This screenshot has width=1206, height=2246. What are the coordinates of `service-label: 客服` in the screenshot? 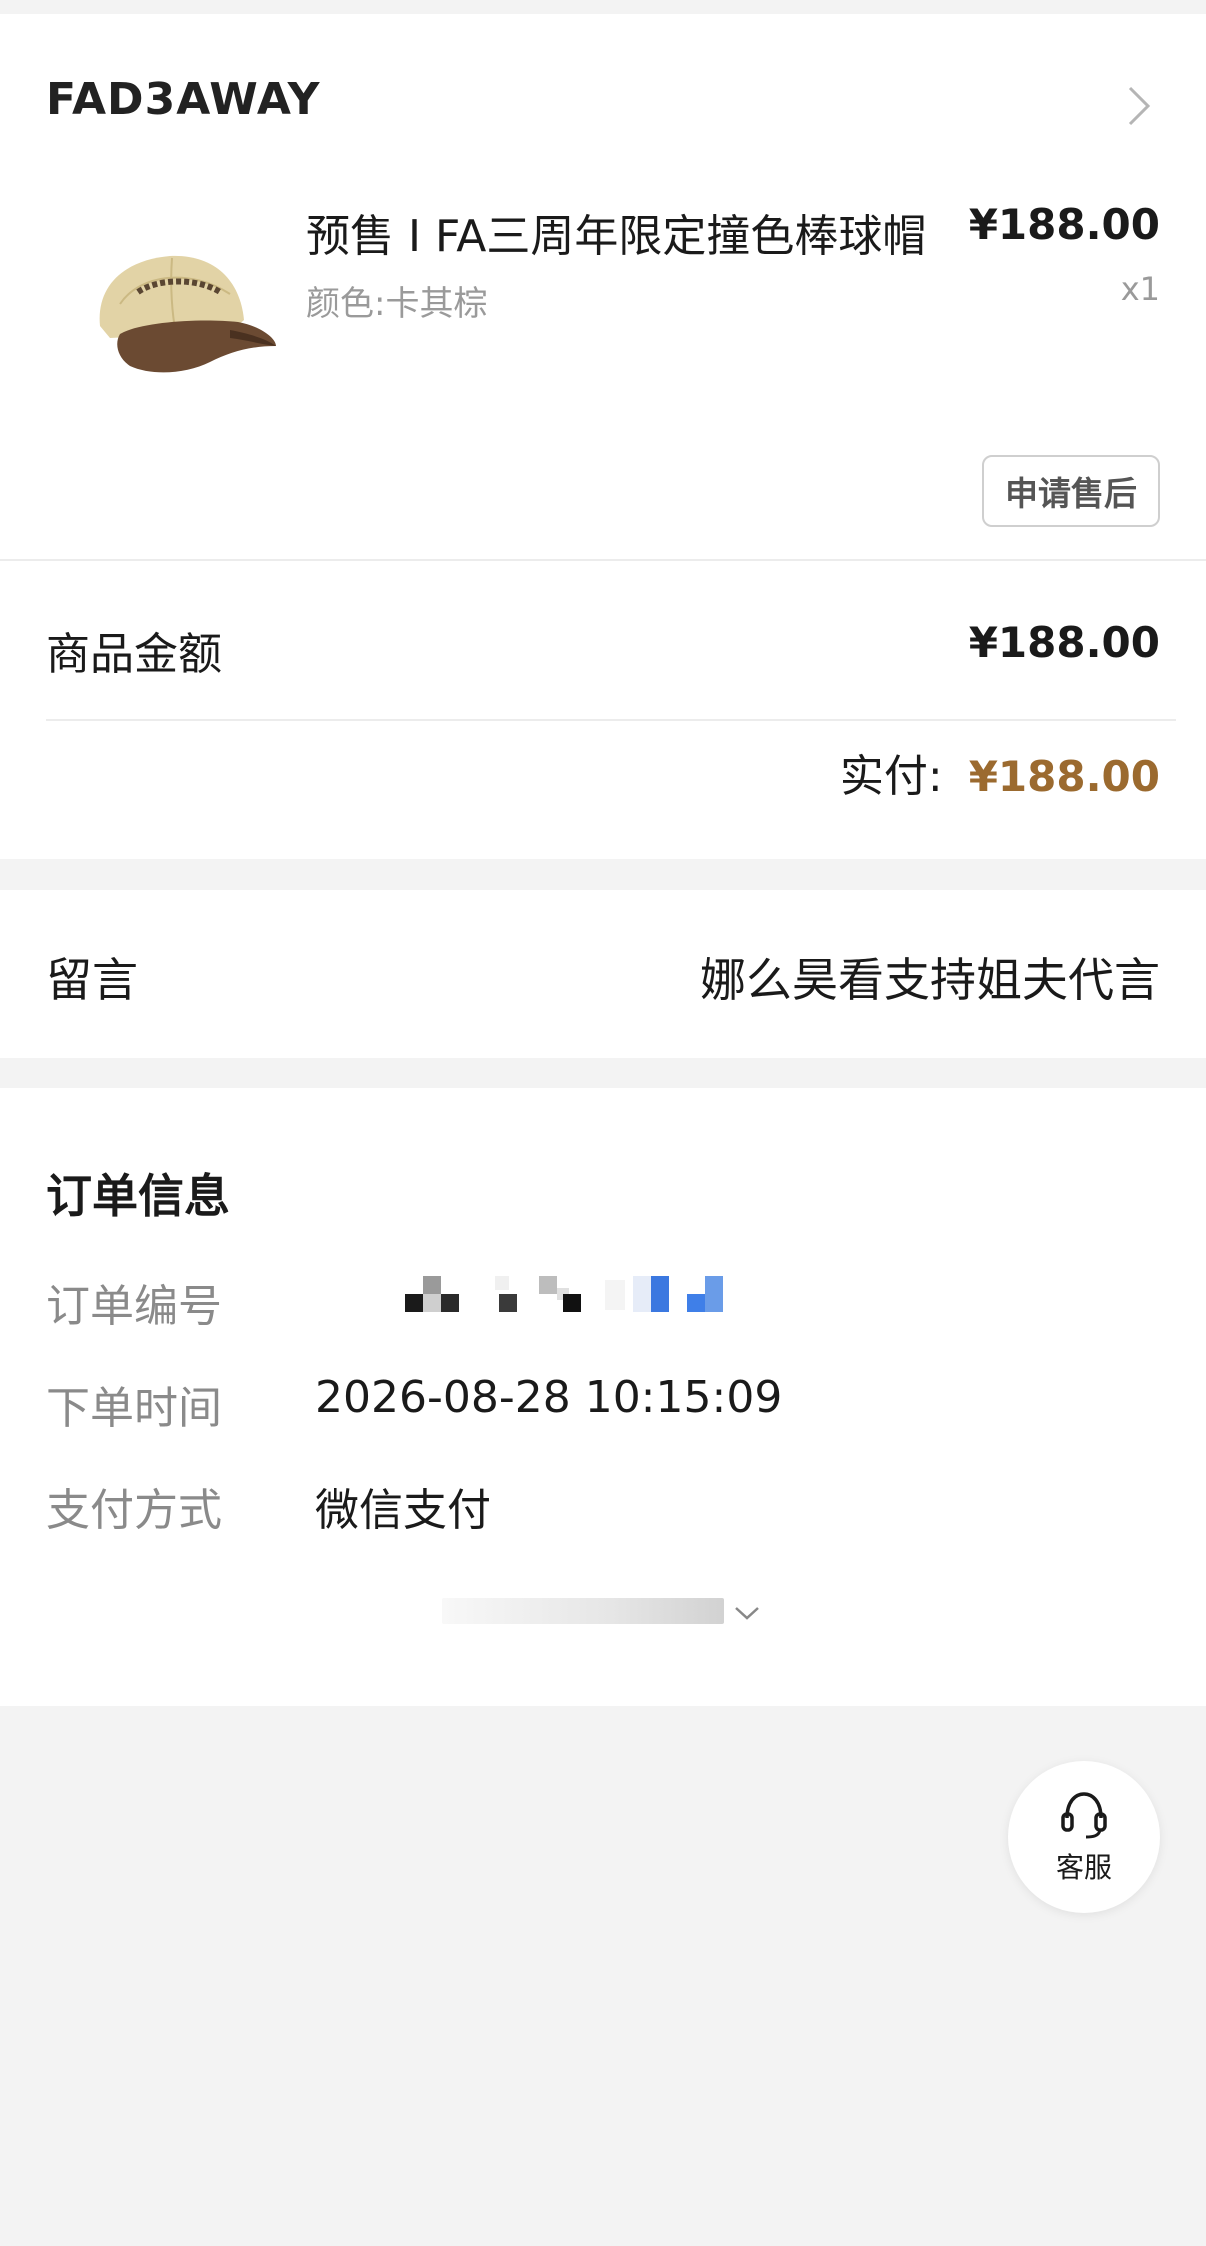 It's located at (1083, 1867).